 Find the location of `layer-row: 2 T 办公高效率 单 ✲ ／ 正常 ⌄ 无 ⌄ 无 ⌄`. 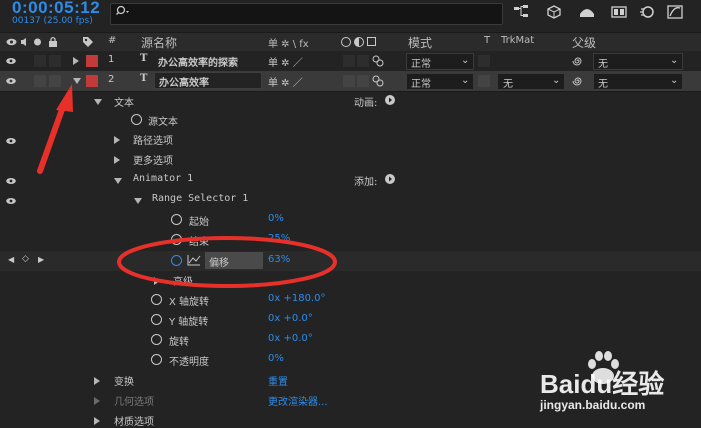

layer-row: 2 T 办公高效率 单 ✲ ／ 正常 ⌄ 无 ⌄ 无 ⌄ is located at coordinates (350, 81).